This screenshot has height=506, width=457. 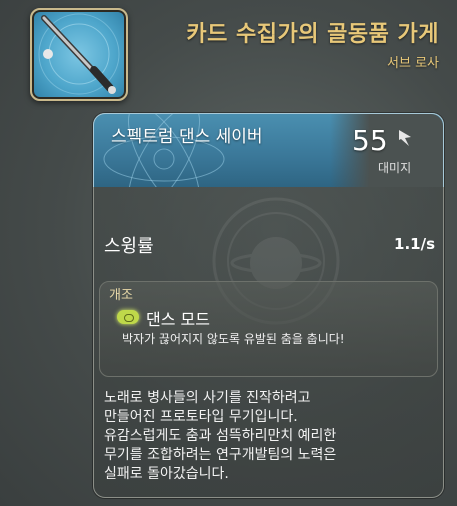 I want to click on item-name: 스펙트럼 댄스 세이버, so click(x=187, y=137).